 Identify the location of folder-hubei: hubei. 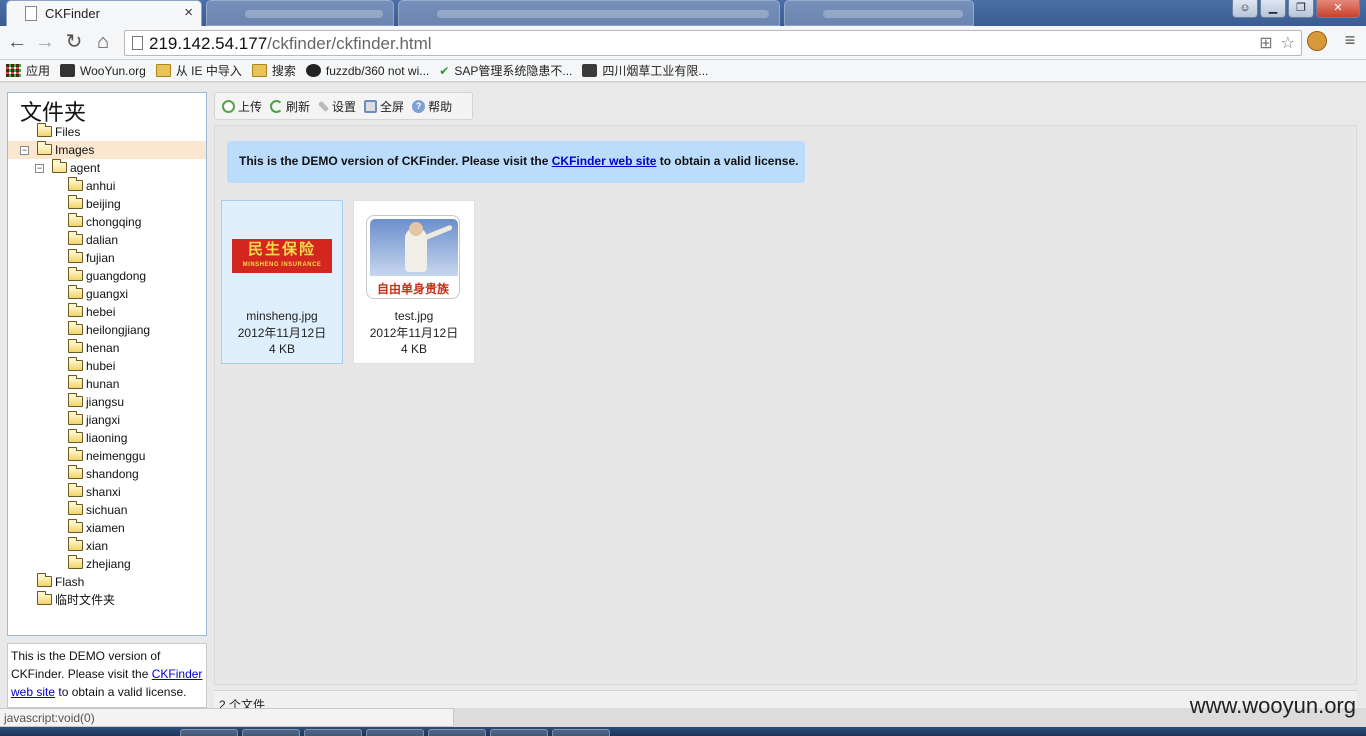
(107, 366).